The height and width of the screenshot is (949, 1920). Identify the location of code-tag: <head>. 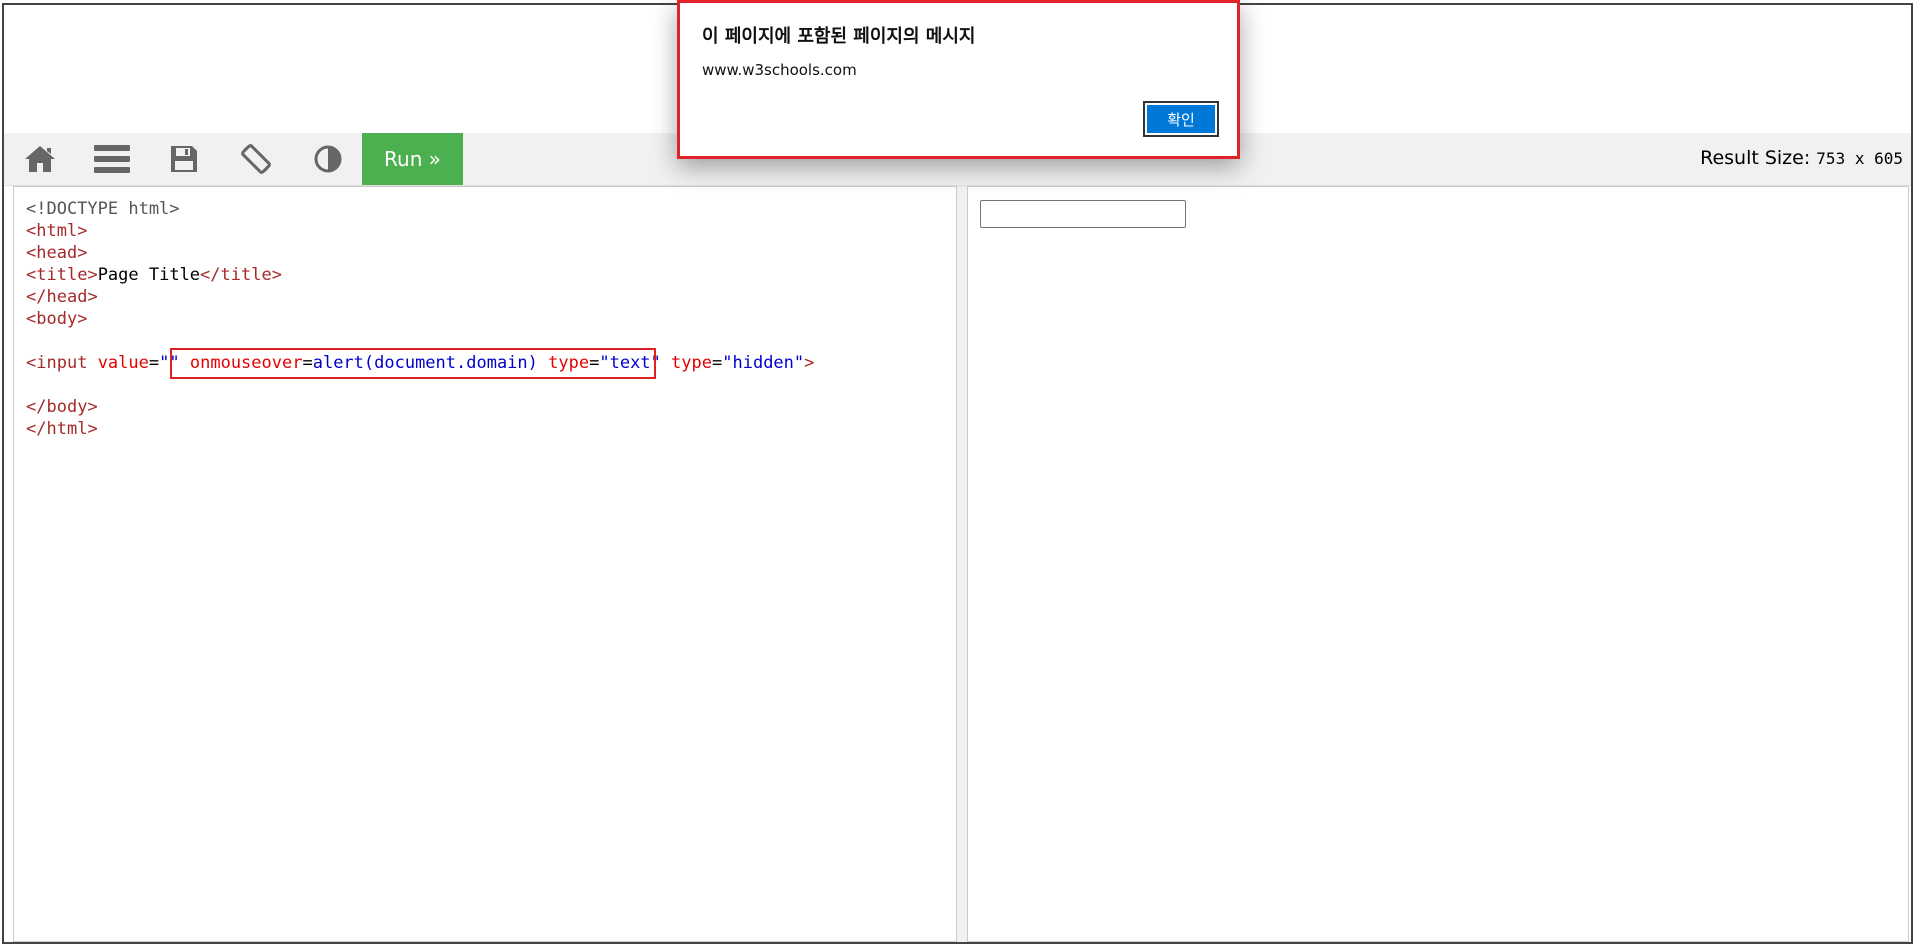
(57, 253).